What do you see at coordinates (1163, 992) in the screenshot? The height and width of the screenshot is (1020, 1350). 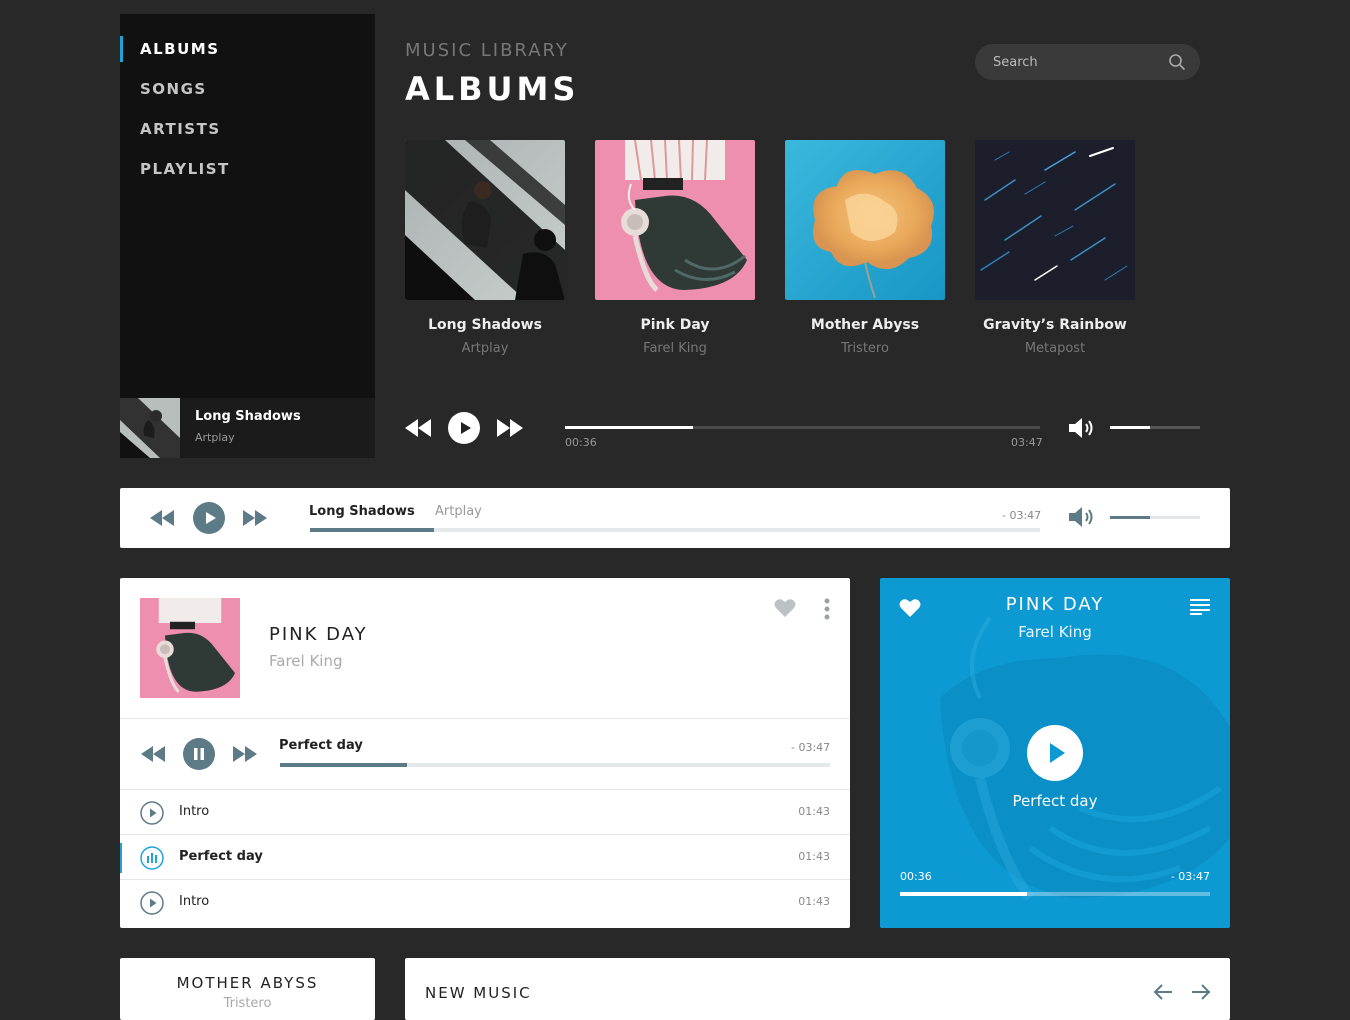 I see `arrow-left-icon` at bounding box center [1163, 992].